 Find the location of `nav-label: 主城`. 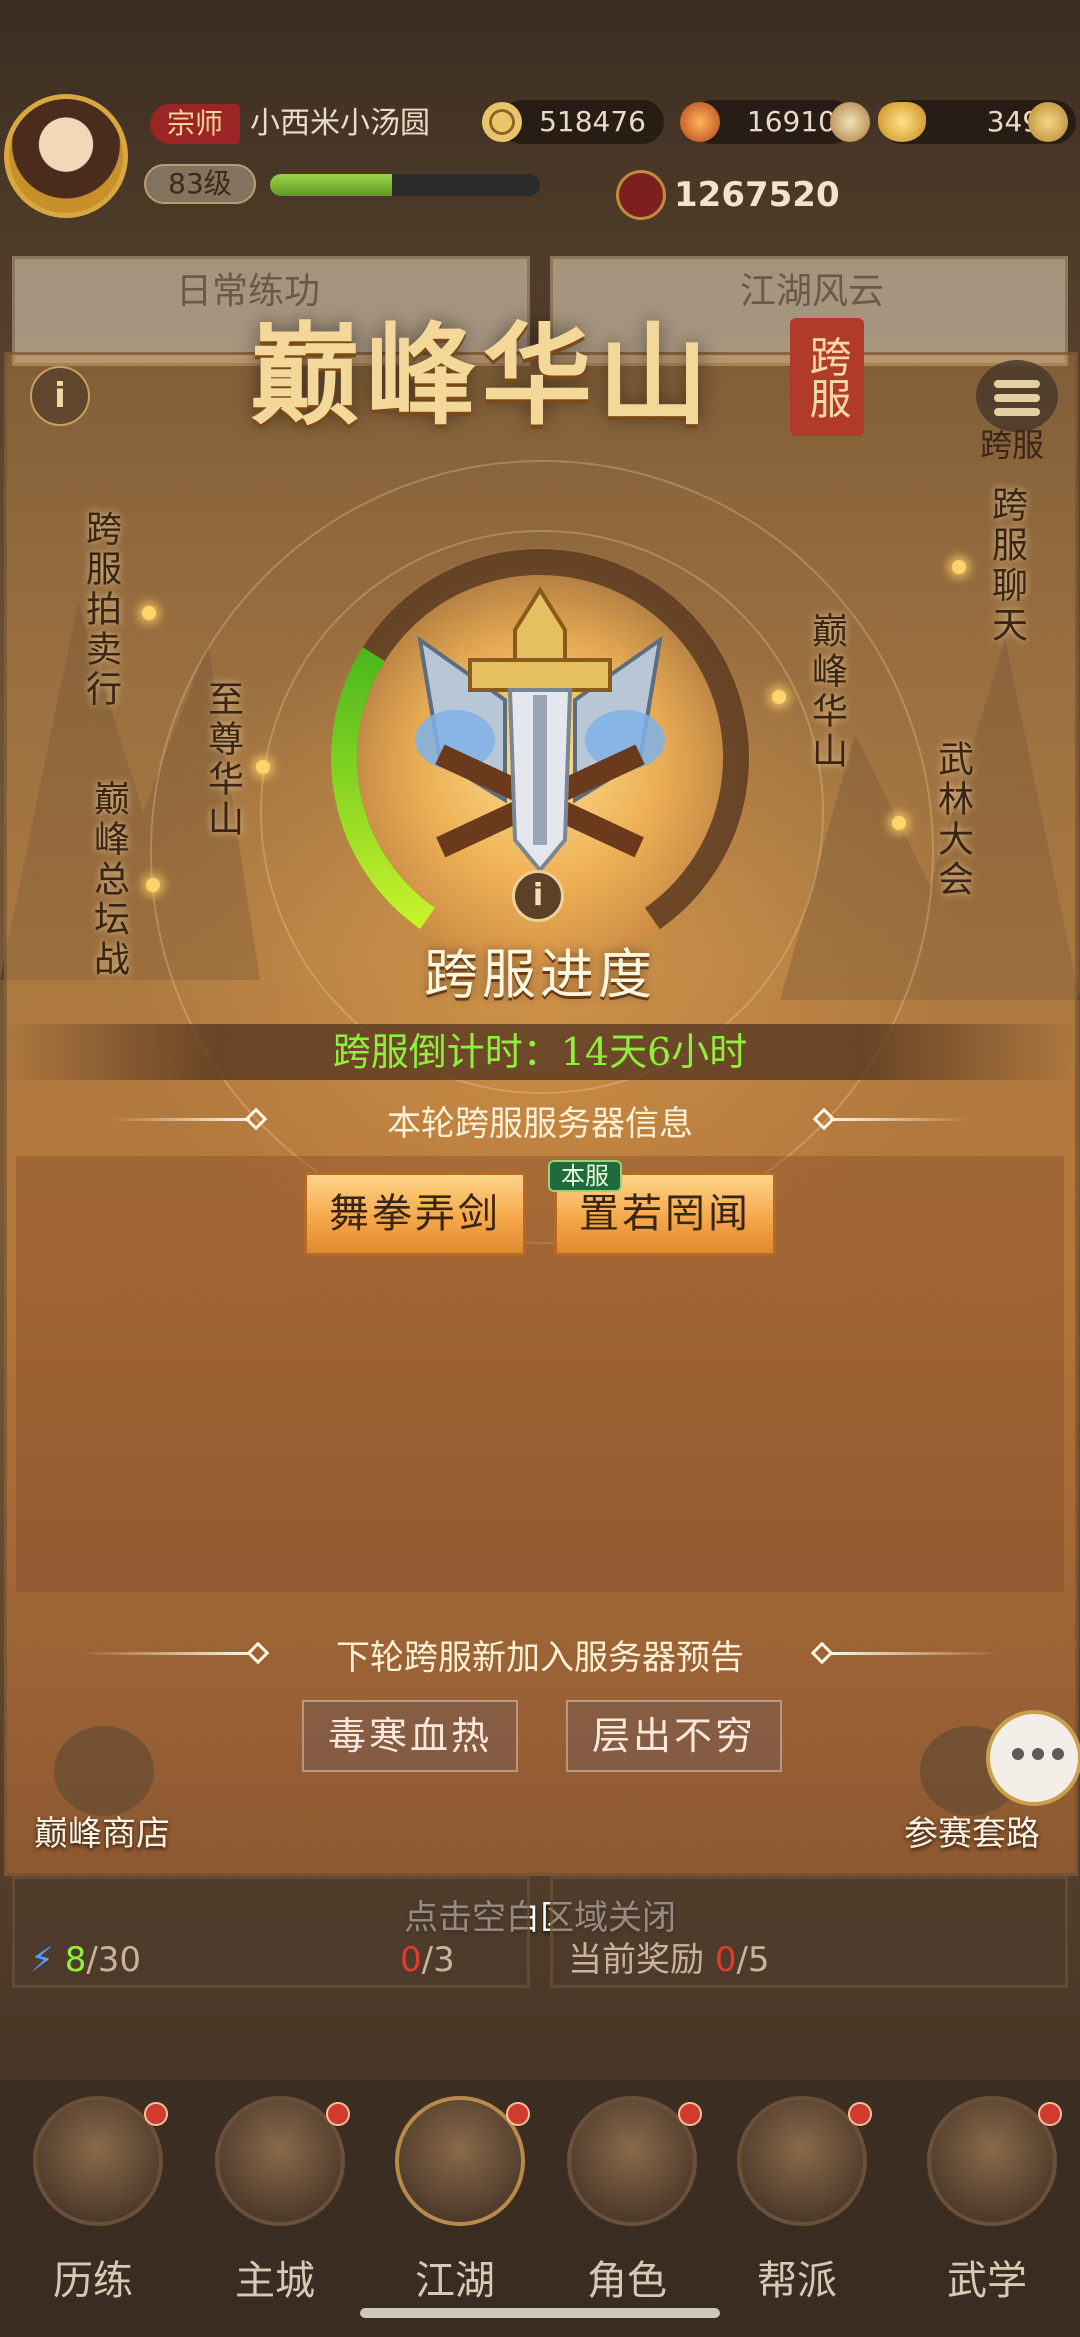

nav-label: 主城 is located at coordinates (275, 2281).